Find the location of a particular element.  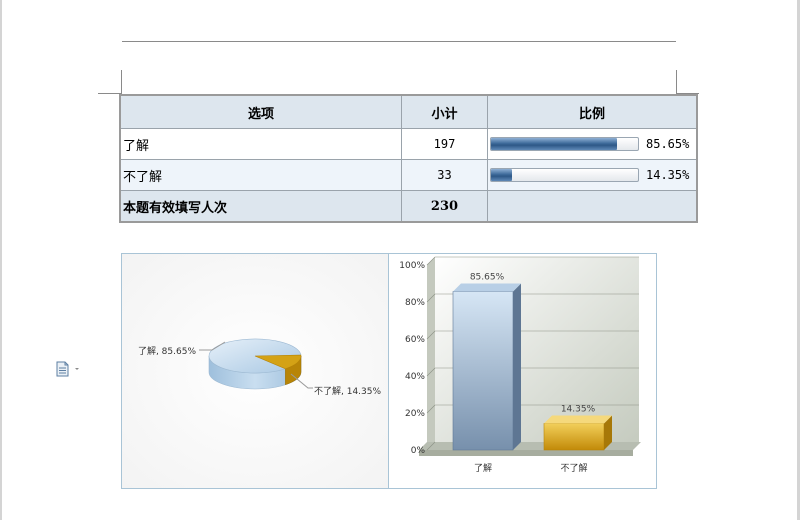

chart-side-wall is located at coordinates (431, 353).